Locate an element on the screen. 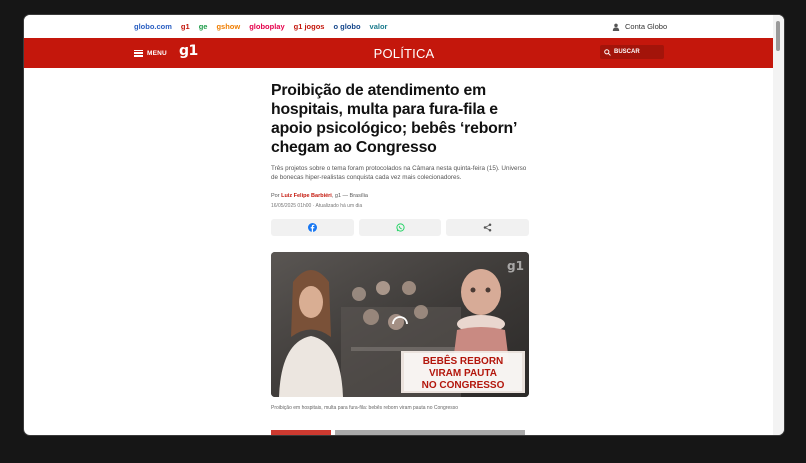 The image size is (806, 463). search-icon is located at coordinates (607, 52).